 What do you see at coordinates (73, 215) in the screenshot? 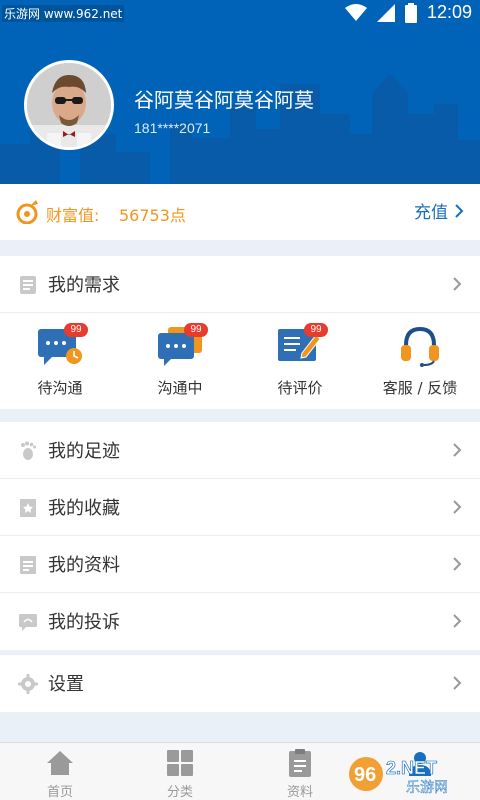
I see `wealth-label: 财富值:` at bounding box center [73, 215].